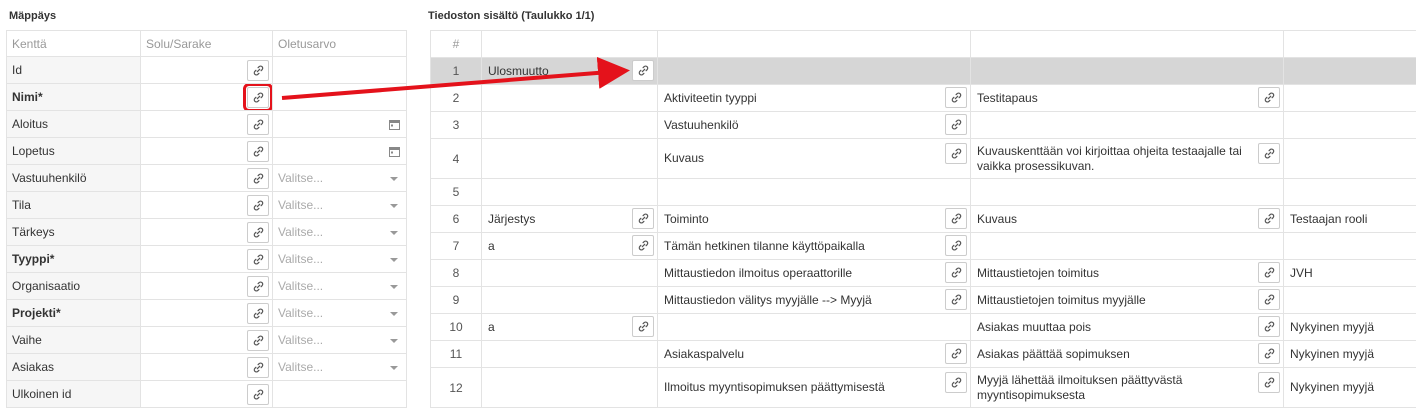  Describe the element at coordinates (1127, 354) in the screenshot. I see `grid-cell: Asiakas päättää sopimuksen` at that location.